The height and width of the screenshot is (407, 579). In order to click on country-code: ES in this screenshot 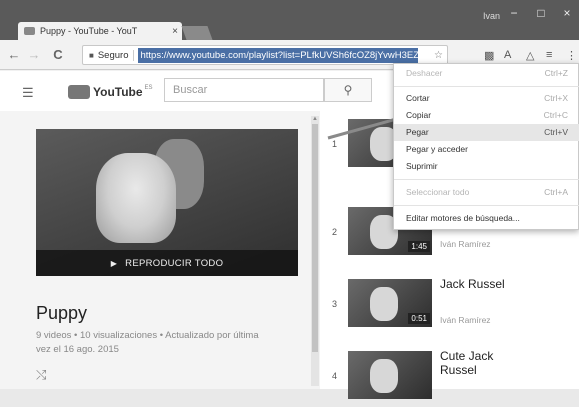, I will do `click(148, 88)`.